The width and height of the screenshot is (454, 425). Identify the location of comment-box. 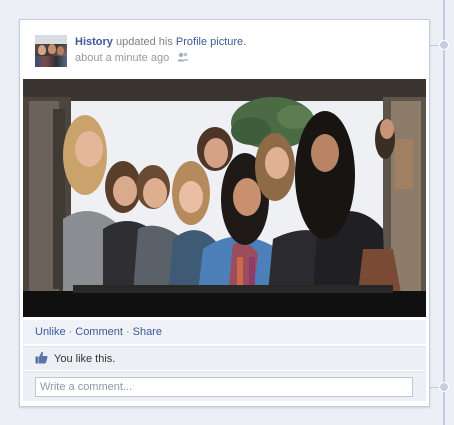
(224, 386).